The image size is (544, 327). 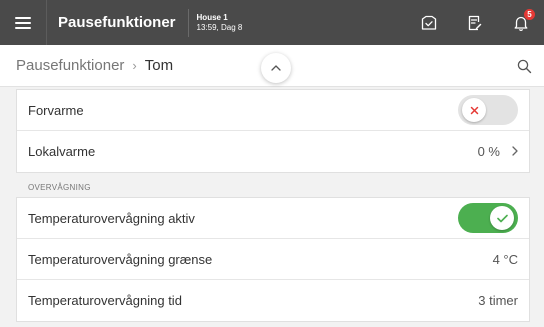 What do you see at coordinates (488, 151) in the screenshot?
I see `lokalvarme-value: 0 %` at bounding box center [488, 151].